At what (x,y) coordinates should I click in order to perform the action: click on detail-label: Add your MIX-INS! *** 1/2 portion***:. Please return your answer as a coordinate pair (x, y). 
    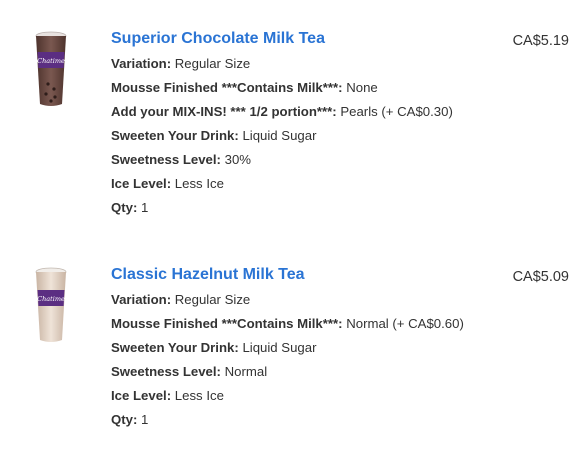
    Looking at the image, I should click on (224, 111).